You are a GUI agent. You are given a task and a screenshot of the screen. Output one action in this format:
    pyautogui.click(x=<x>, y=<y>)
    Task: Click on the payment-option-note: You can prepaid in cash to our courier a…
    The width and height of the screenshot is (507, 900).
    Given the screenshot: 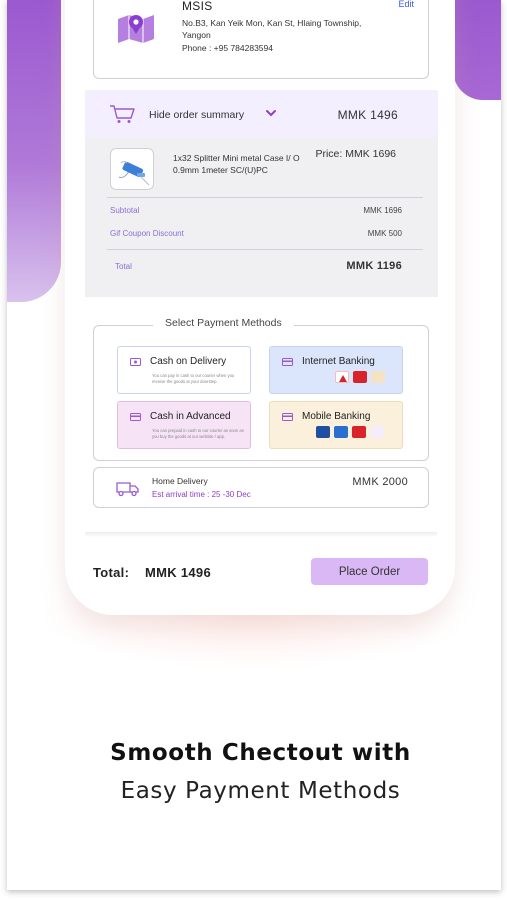 What is the action you would take?
    pyautogui.click(x=198, y=433)
    